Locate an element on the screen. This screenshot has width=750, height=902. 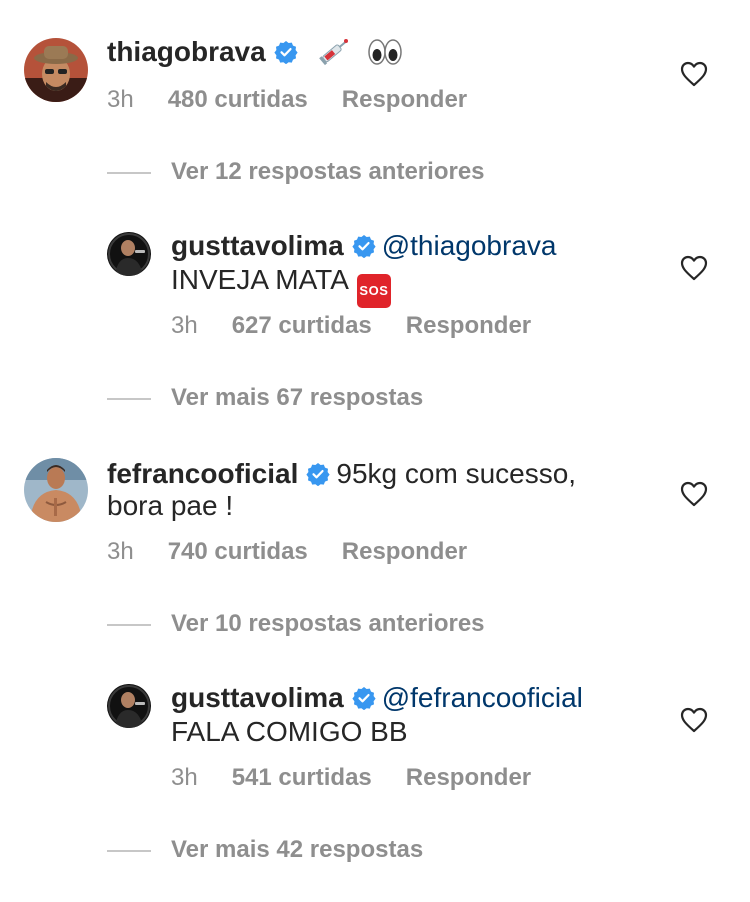
comment-text-line2: bora pae ! is located at coordinates (170, 505).